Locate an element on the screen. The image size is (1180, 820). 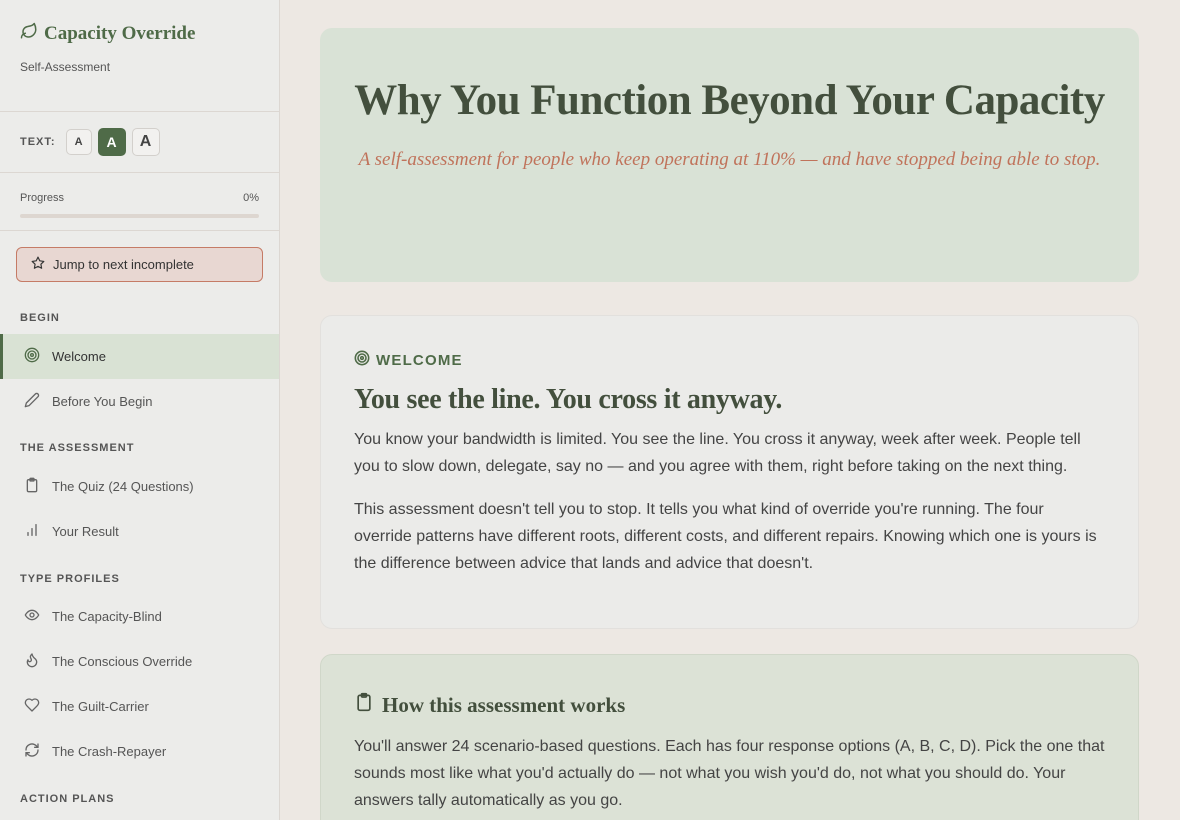
nav-section-the-assessment: THE ASSESSMENT is located at coordinates (77, 448).